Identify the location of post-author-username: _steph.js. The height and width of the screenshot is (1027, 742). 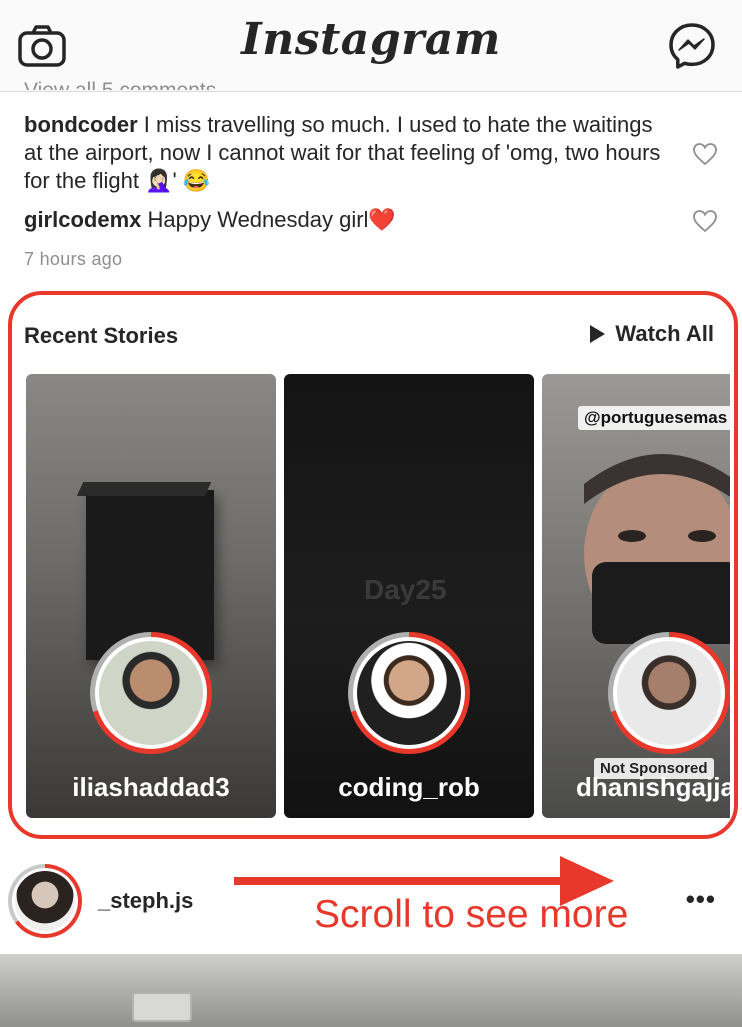
(145, 901).